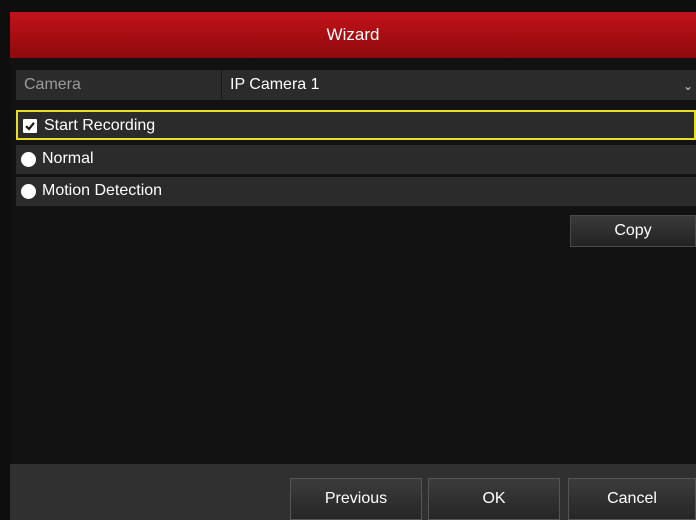  Describe the element at coordinates (52, 84) in the screenshot. I see `camera-label: Camera` at that location.